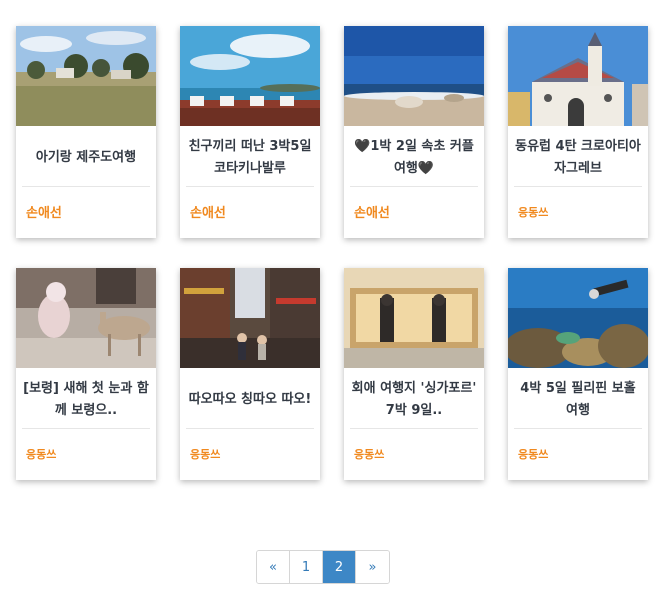 This screenshot has height=597, width=666. I want to click on trip-title: 🖤1박 2일 속초 커플여행🖤, so click(414, 158).